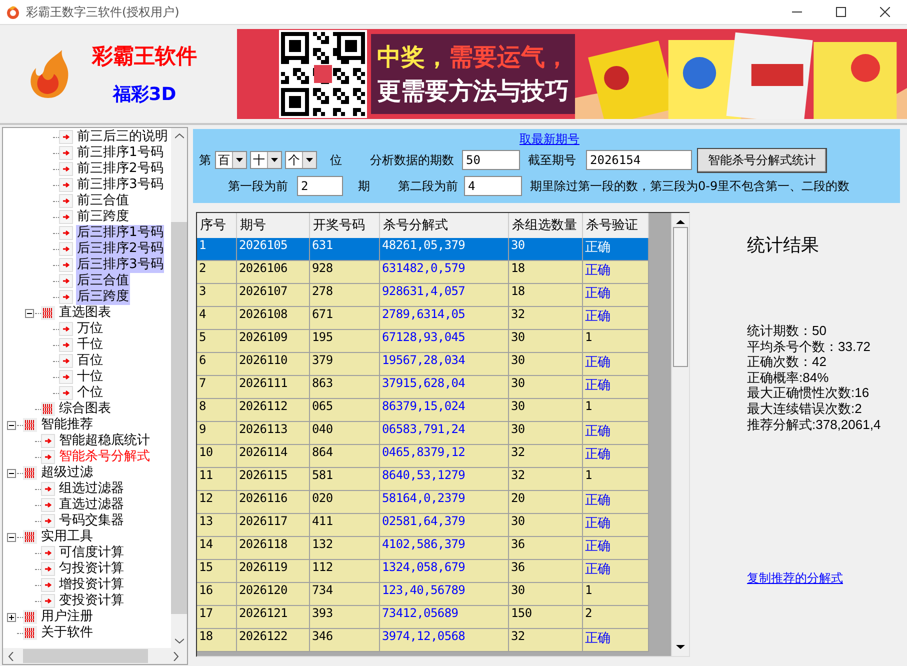 This screenshot has height=666, width=907. Describe the element at coordinates (550, 139) in the screenshot. I see `fetch-latest-link: 取最新期号` at that location.